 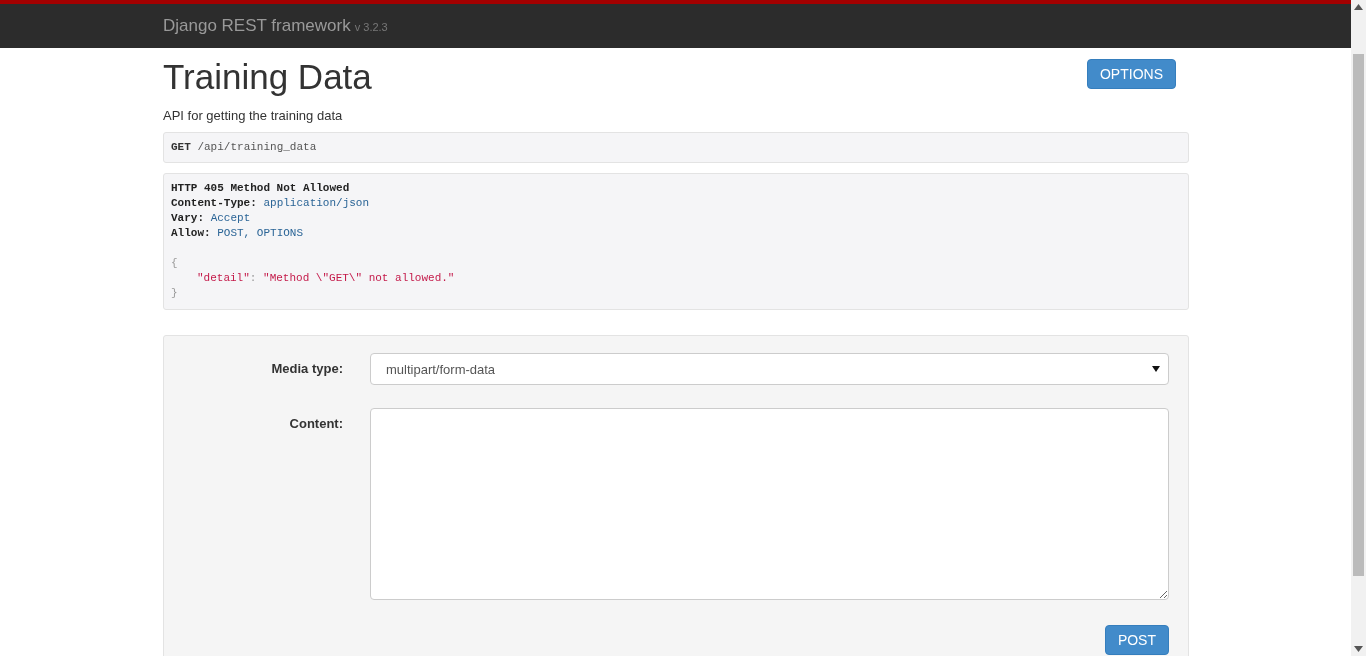 I want to click on field-label: Content:, so click(x=315, y=423).